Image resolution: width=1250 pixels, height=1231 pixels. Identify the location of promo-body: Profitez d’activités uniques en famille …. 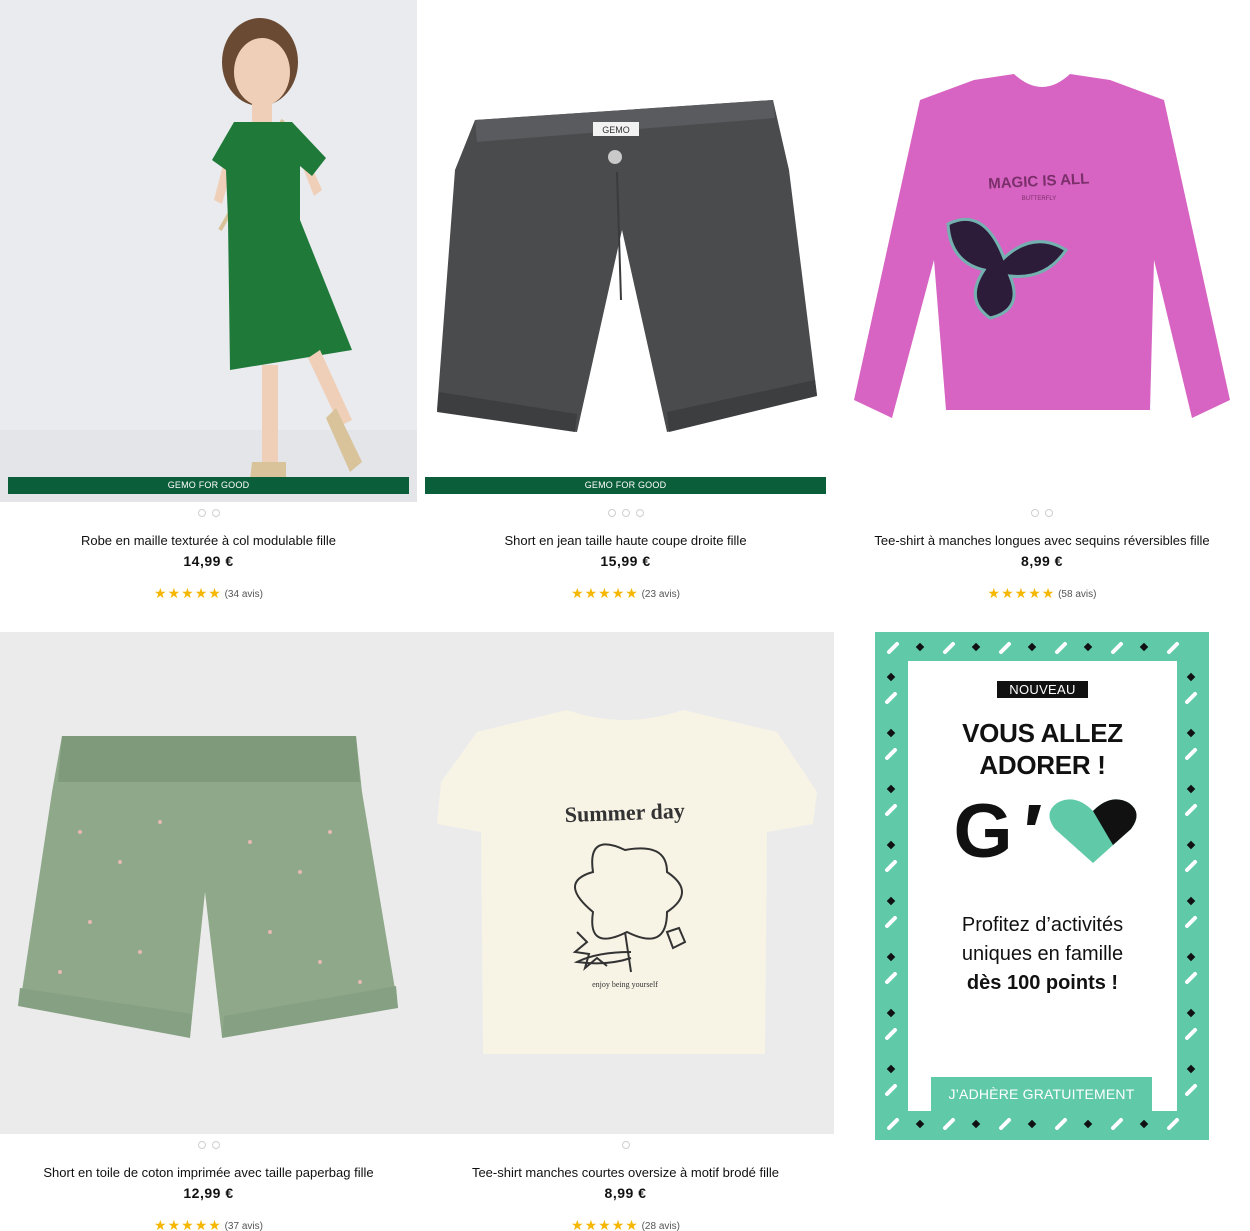
(1042, 954).